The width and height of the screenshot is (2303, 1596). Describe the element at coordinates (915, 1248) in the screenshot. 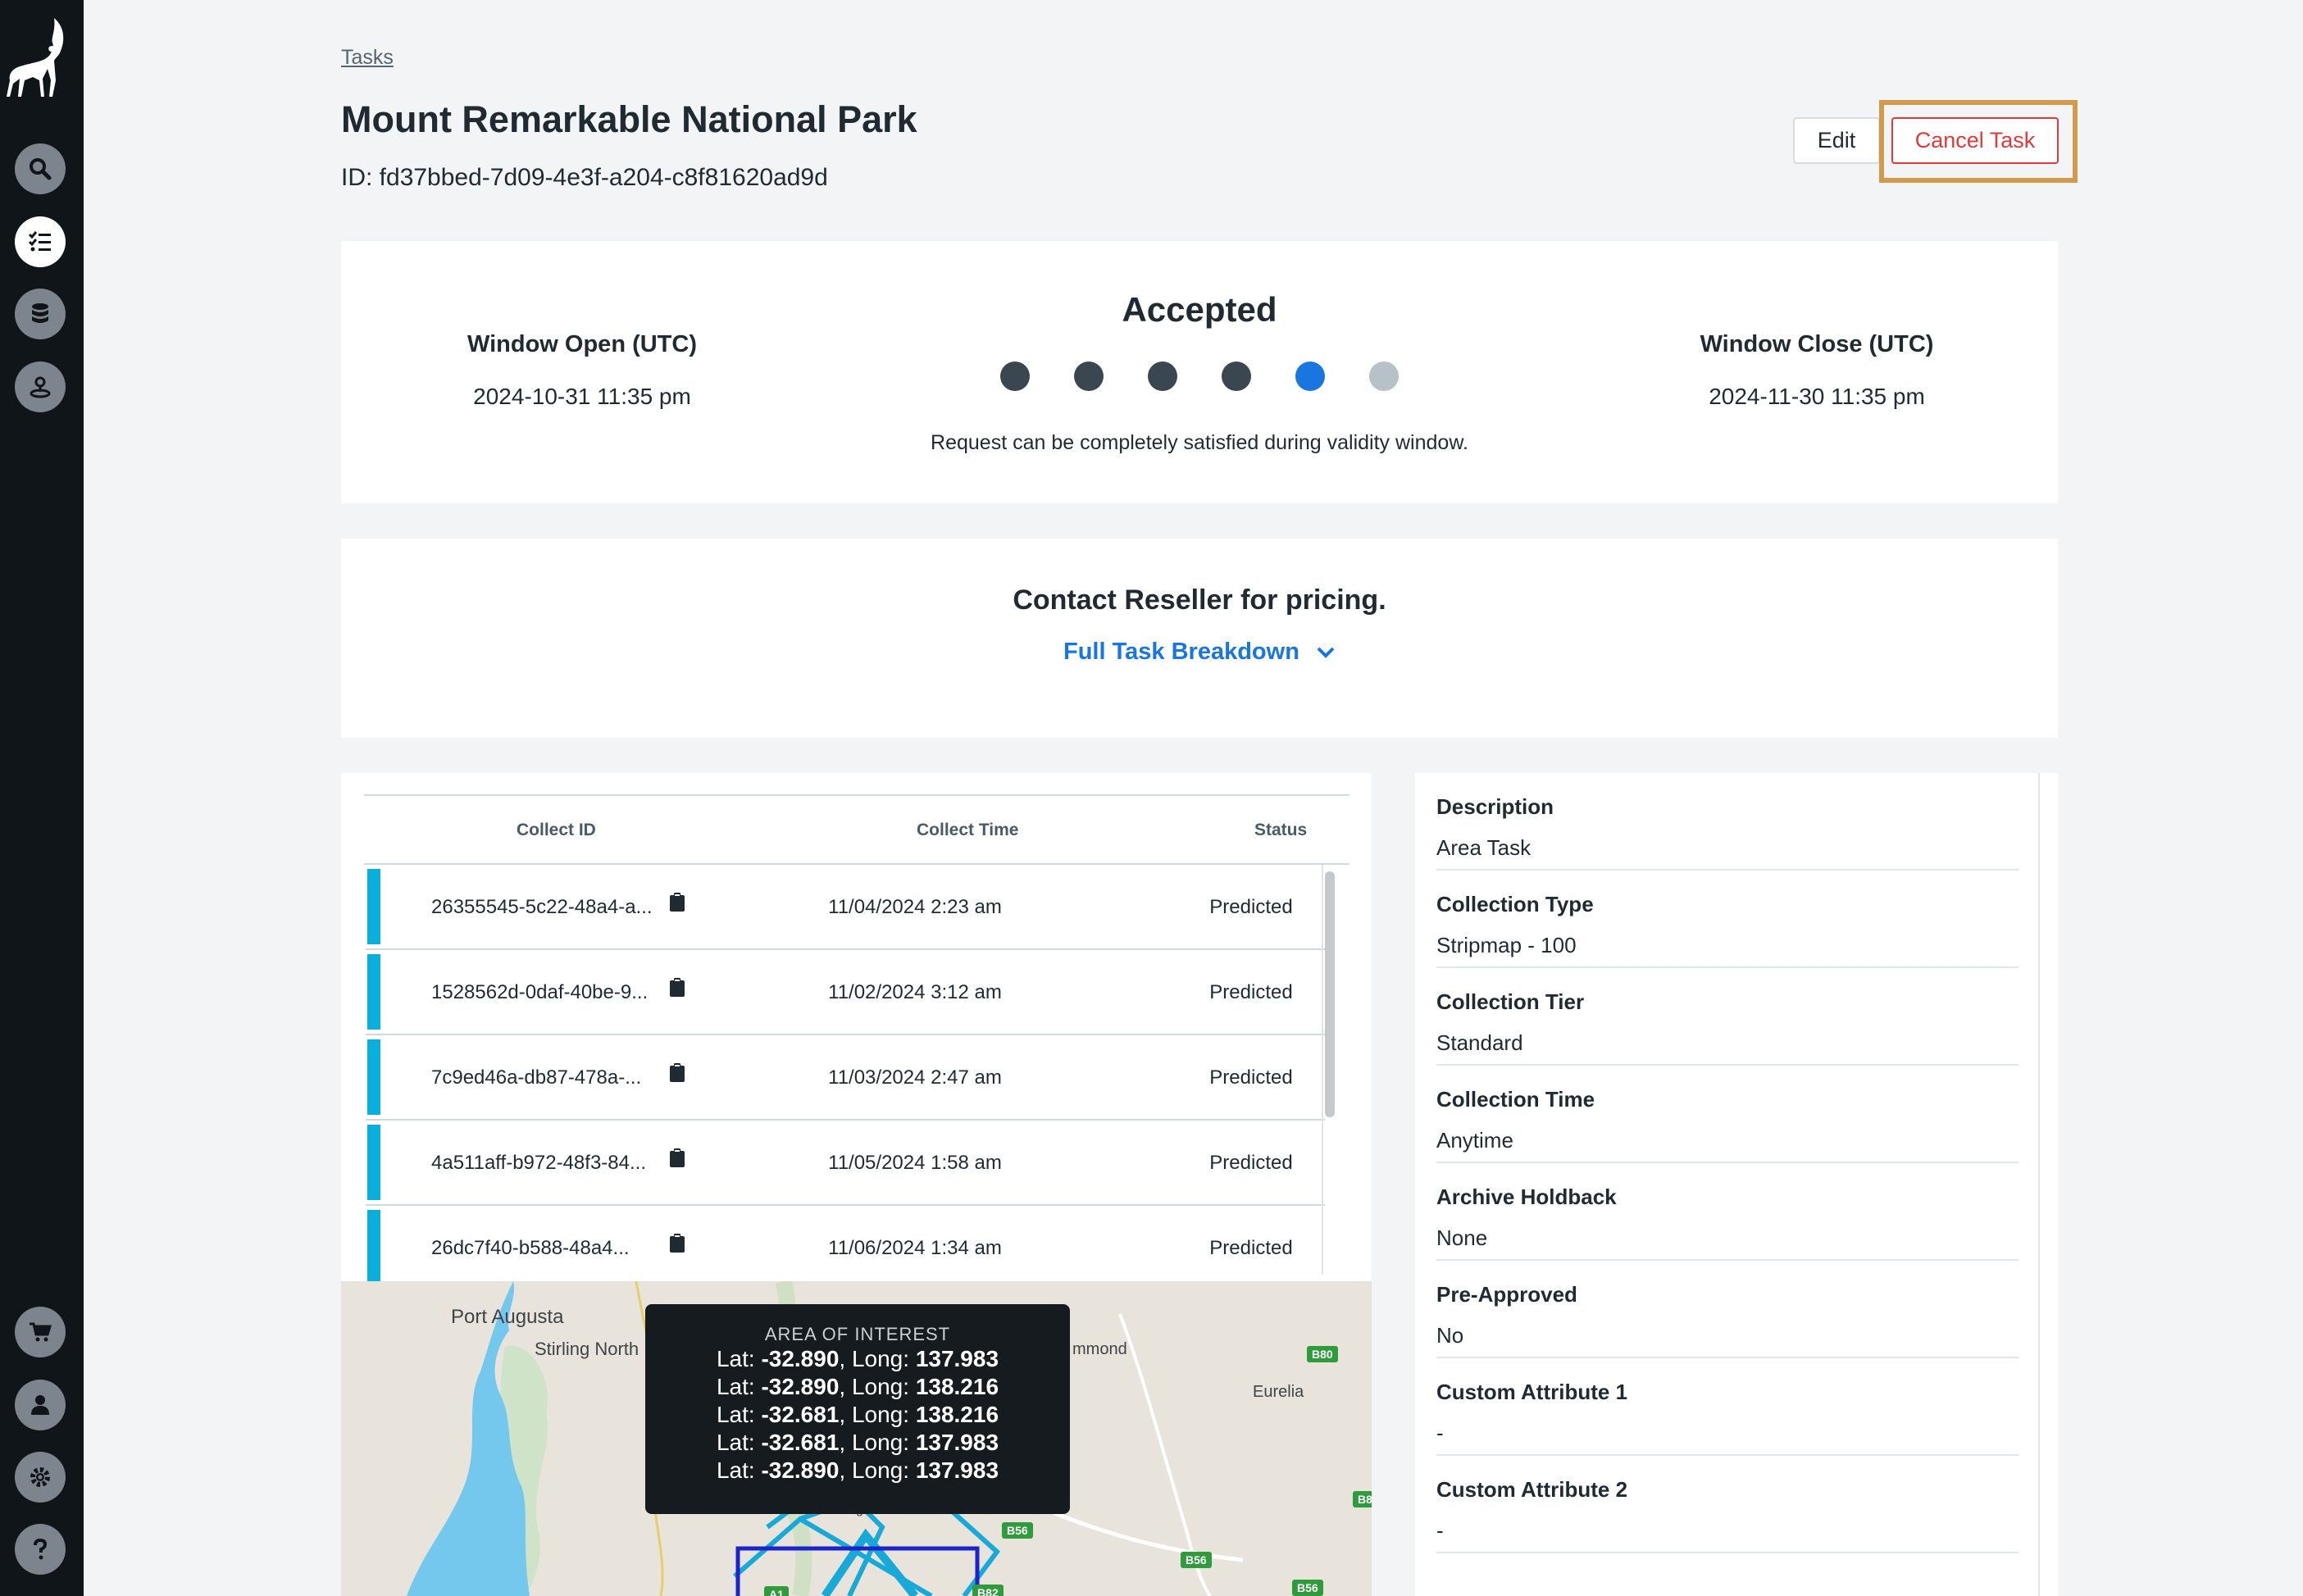

I see `collect-time: 11/06/2024 1:34 am` at that location.